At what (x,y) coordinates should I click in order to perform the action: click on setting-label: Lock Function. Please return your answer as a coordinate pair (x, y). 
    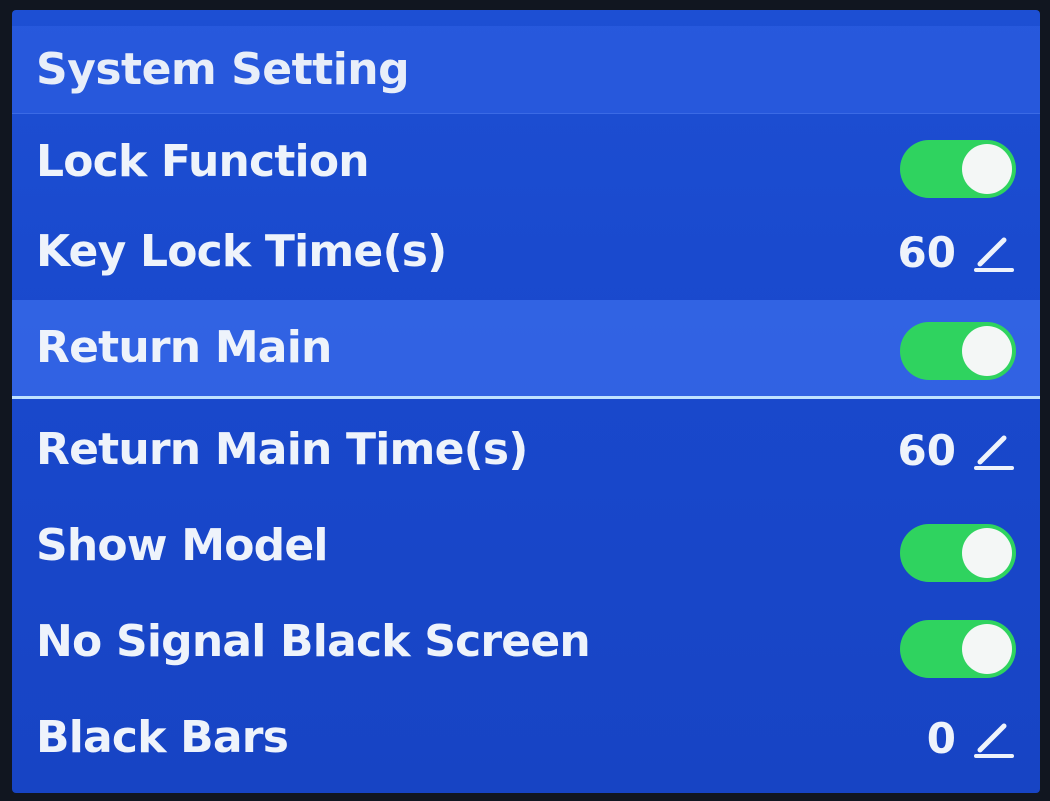
    Looking at the image, I should click on (203, 161).